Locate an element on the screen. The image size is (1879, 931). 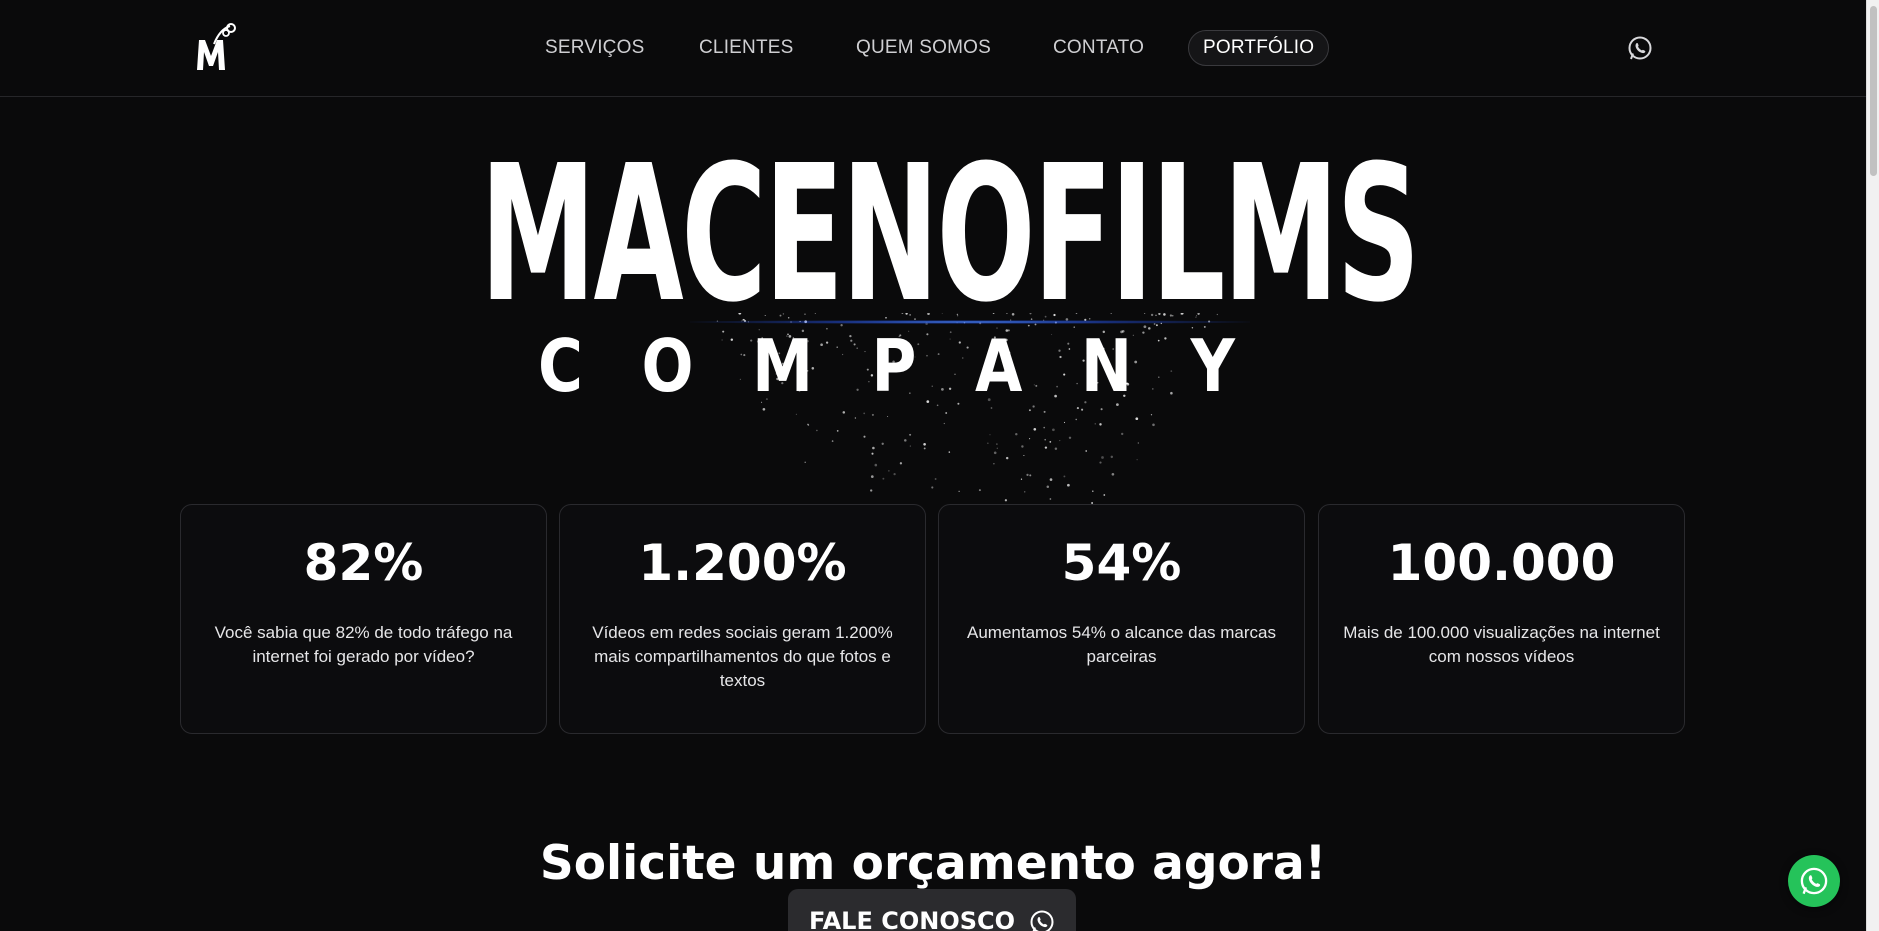
brand-subtitle-letter: P is located at coordinates (894, 366).